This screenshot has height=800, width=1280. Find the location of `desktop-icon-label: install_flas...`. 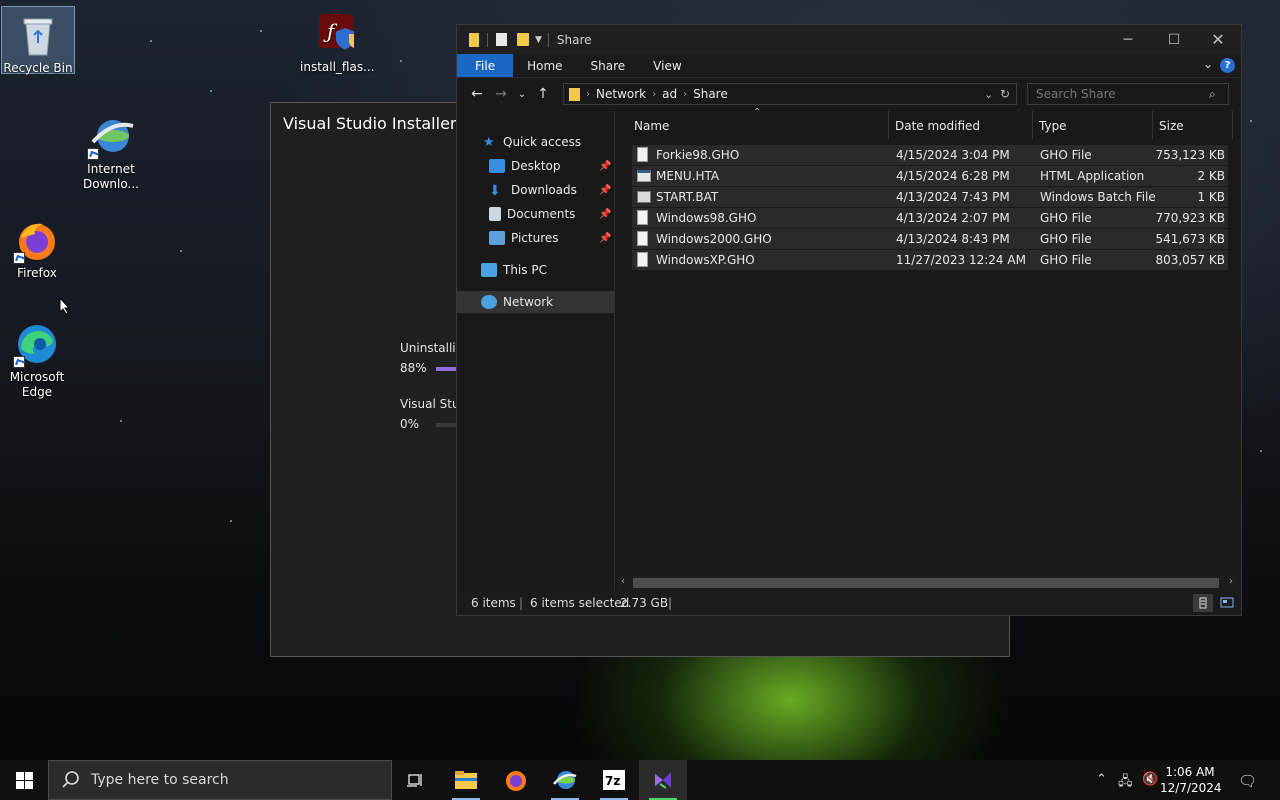

desktop-icon-label: install_flas... is located at coordinates (337, 67).